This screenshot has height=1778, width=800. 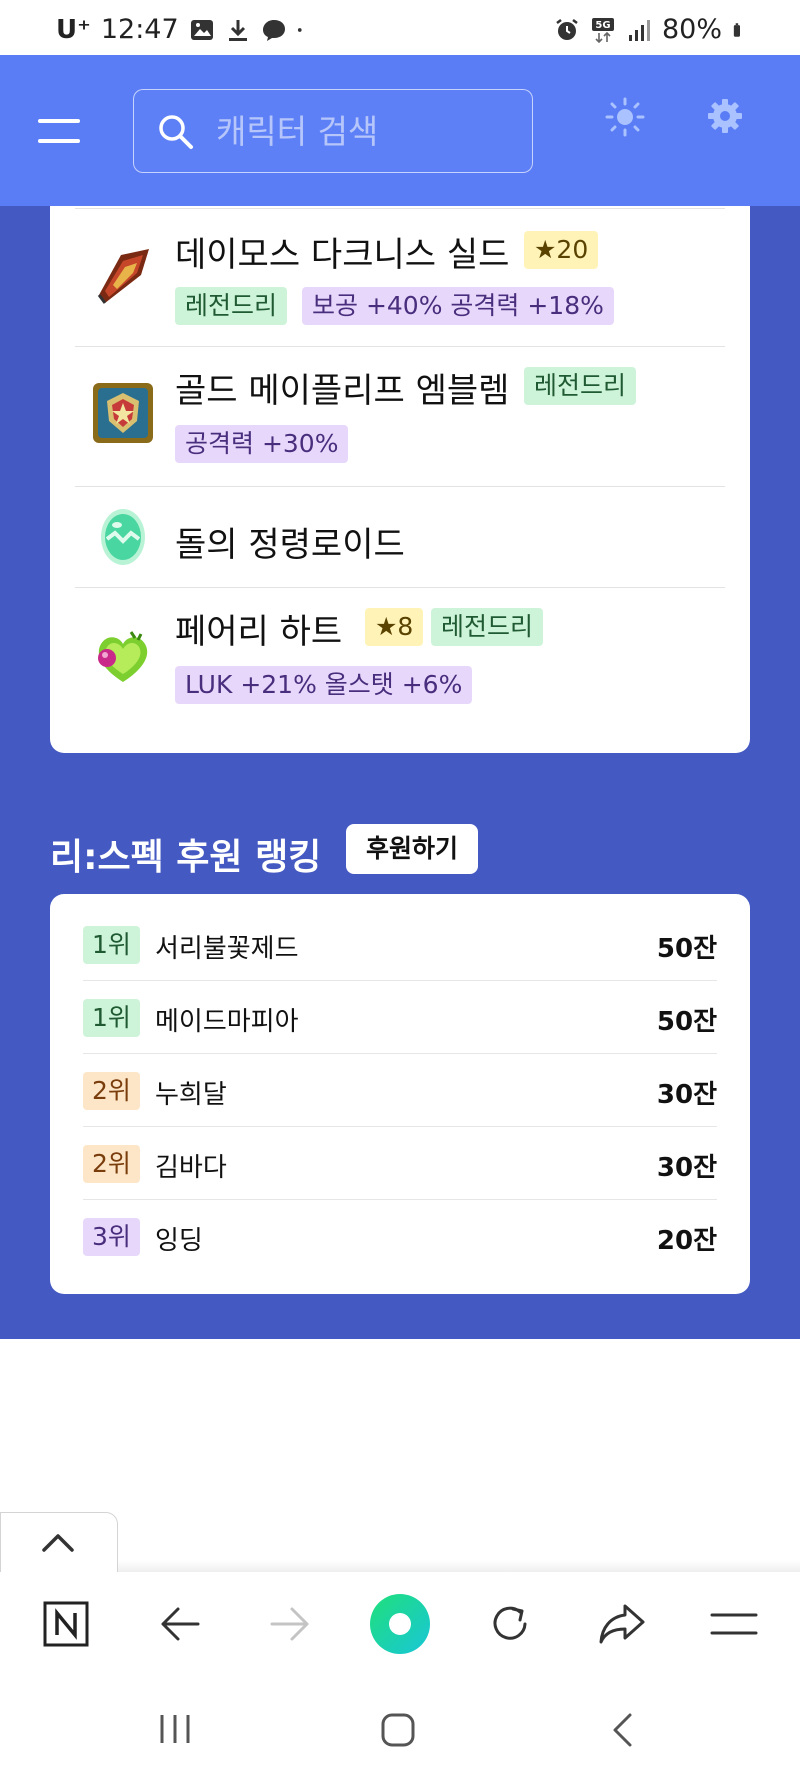 I want to click on app-header, so click(x=400, y=130).